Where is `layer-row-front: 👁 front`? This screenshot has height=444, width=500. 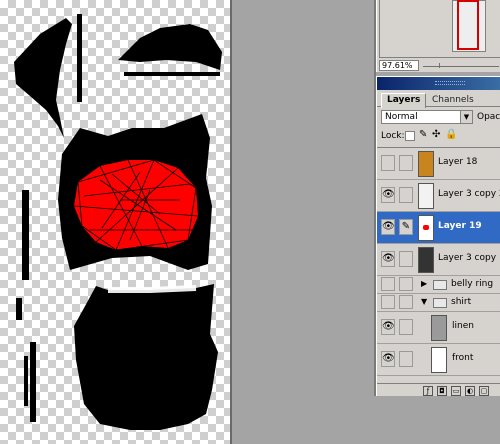
layer-row-front: 👁 front is located at coordinates (438, 360).